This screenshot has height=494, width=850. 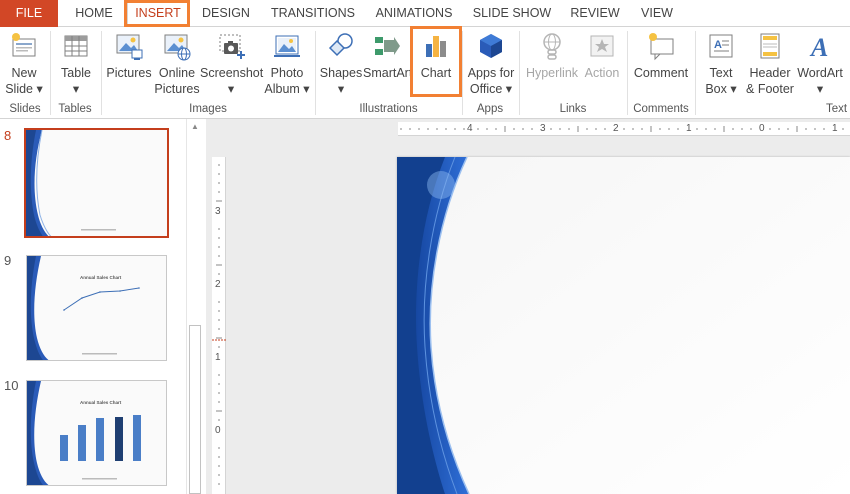 I want to click on scroll-up-arrow-icon: ▲, so click(x=195, y=127).